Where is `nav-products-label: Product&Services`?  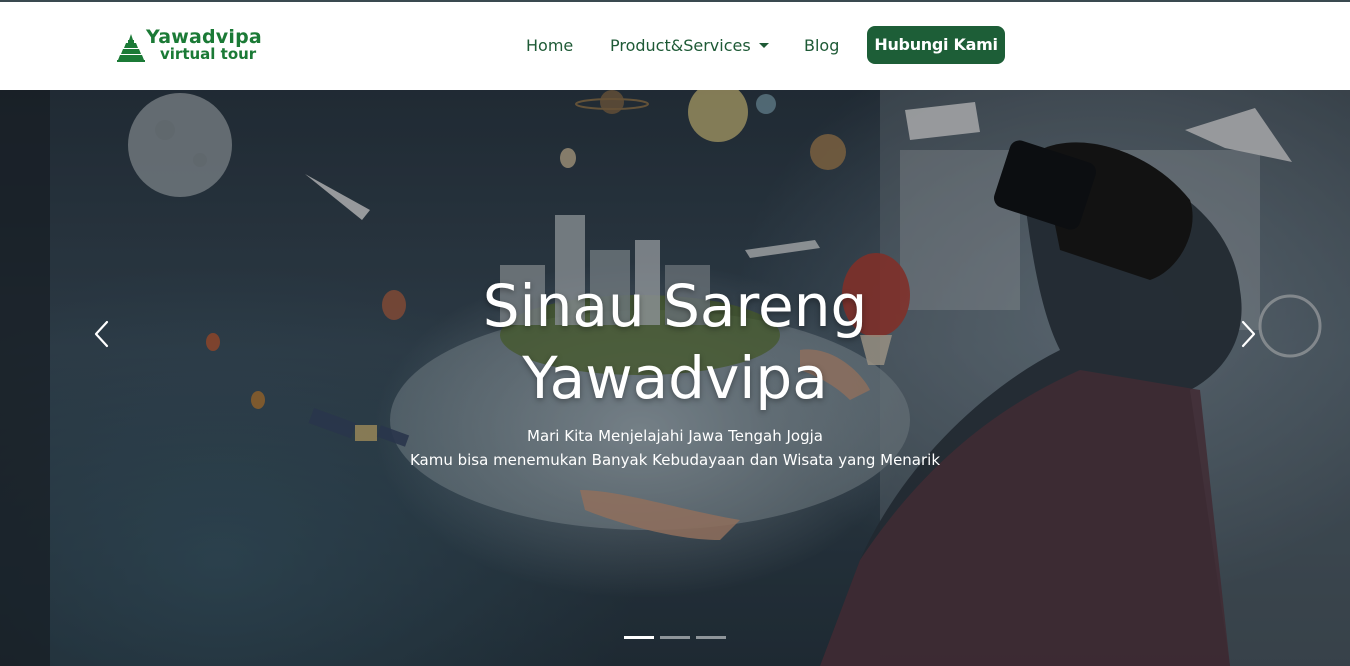
nav-products-label: Product&Services is located at coordinates (680, 45).